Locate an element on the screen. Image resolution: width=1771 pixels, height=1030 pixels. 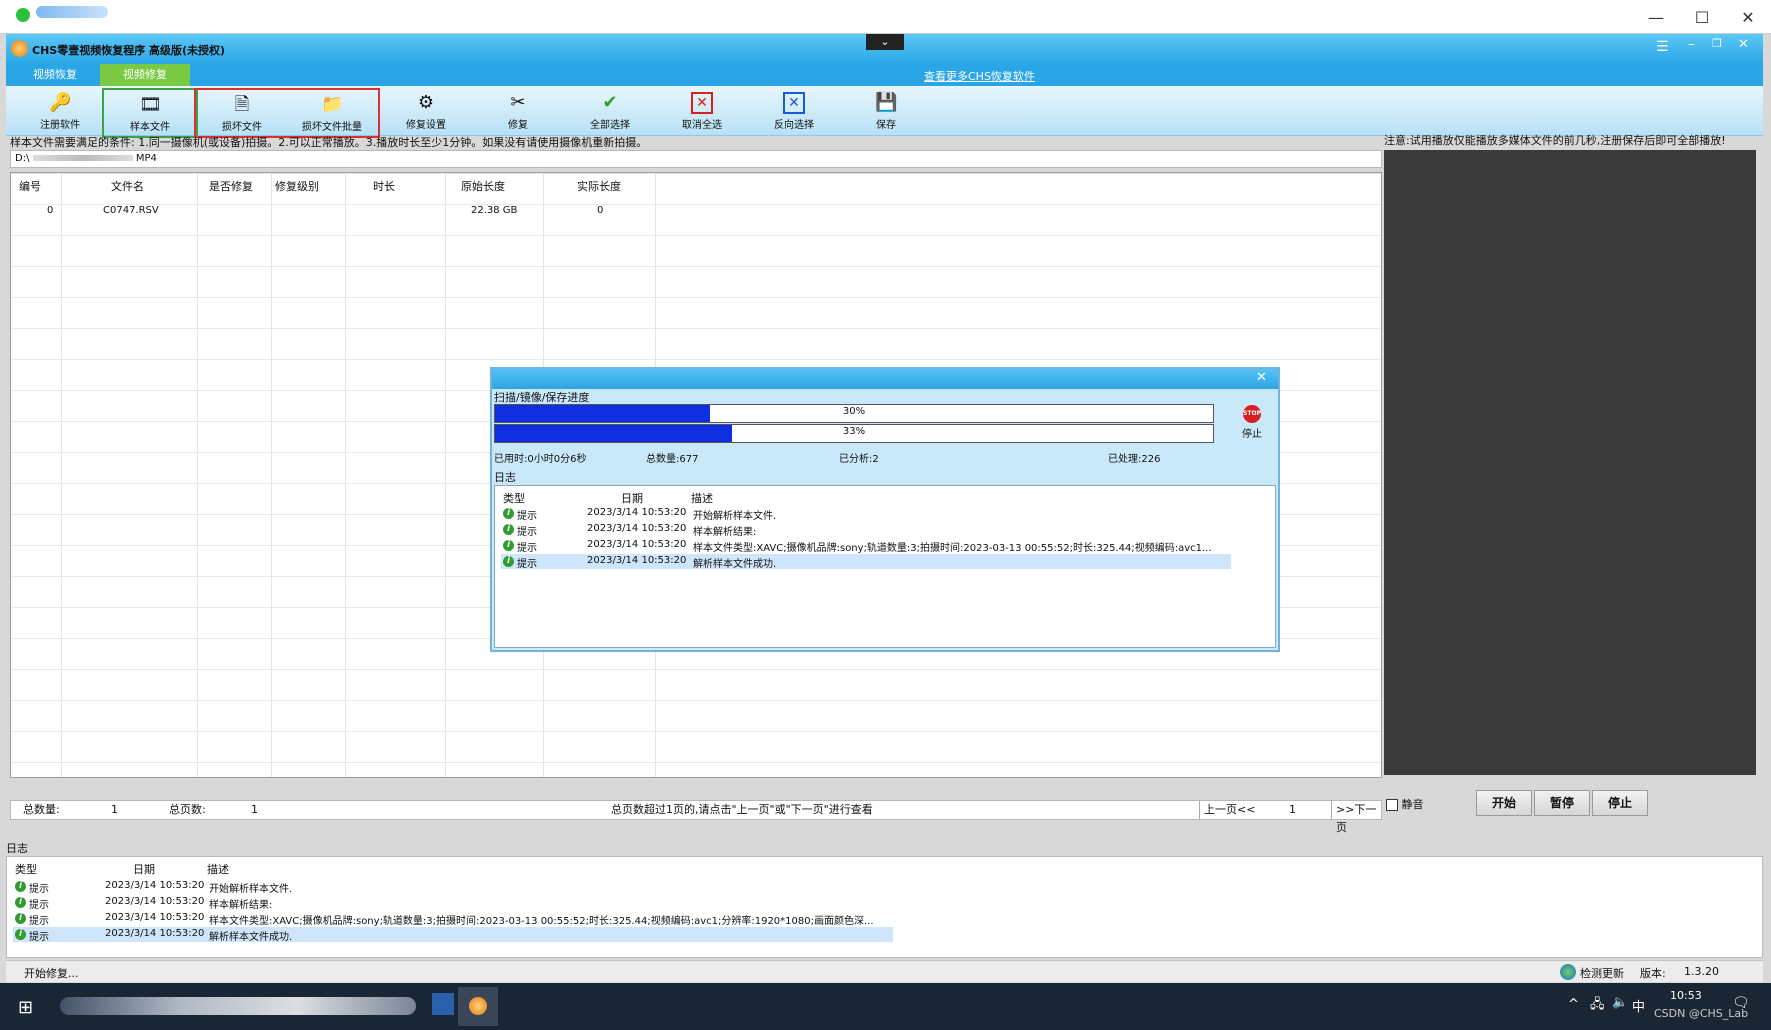
log-col-type: 类型 is located at coordinates (26, 869).